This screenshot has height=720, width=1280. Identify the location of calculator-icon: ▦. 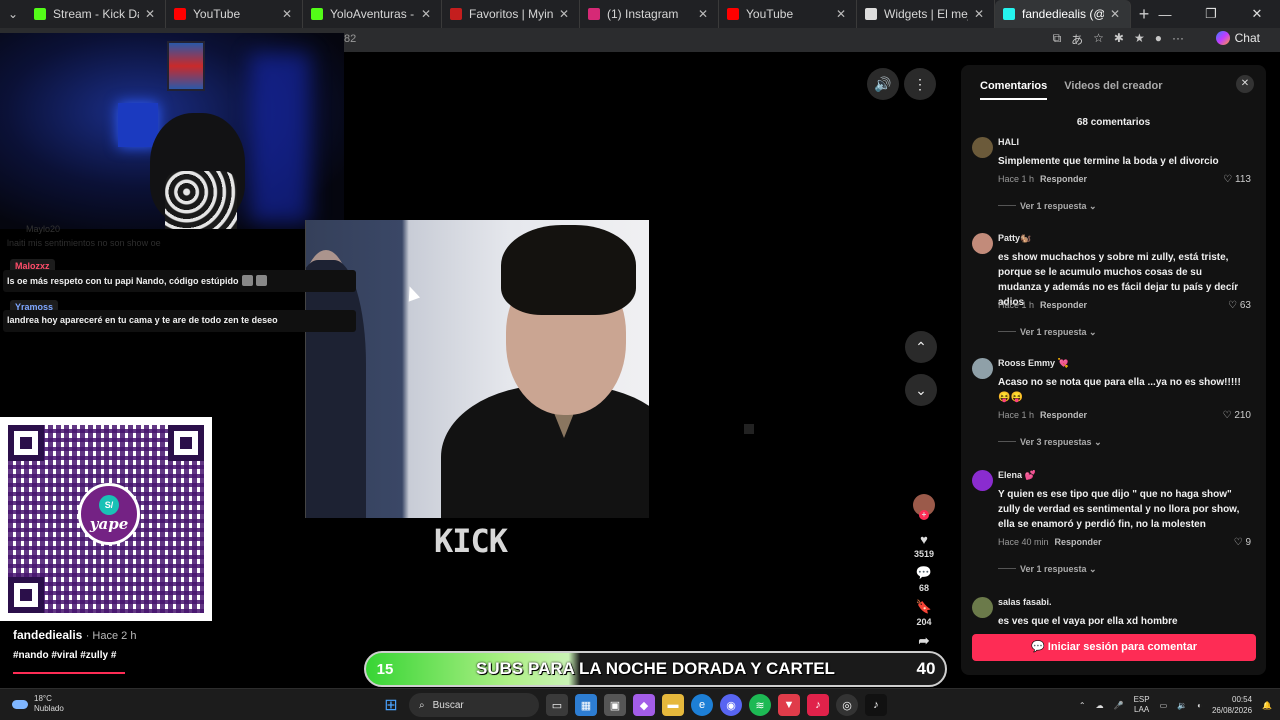
(586, 705).